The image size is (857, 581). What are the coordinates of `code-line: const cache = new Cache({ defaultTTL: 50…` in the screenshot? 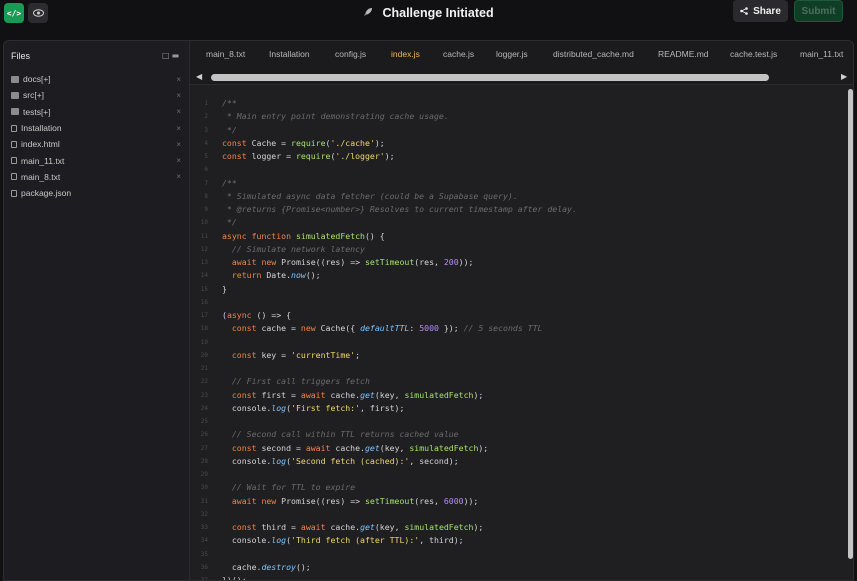 It's located at (399, 328).